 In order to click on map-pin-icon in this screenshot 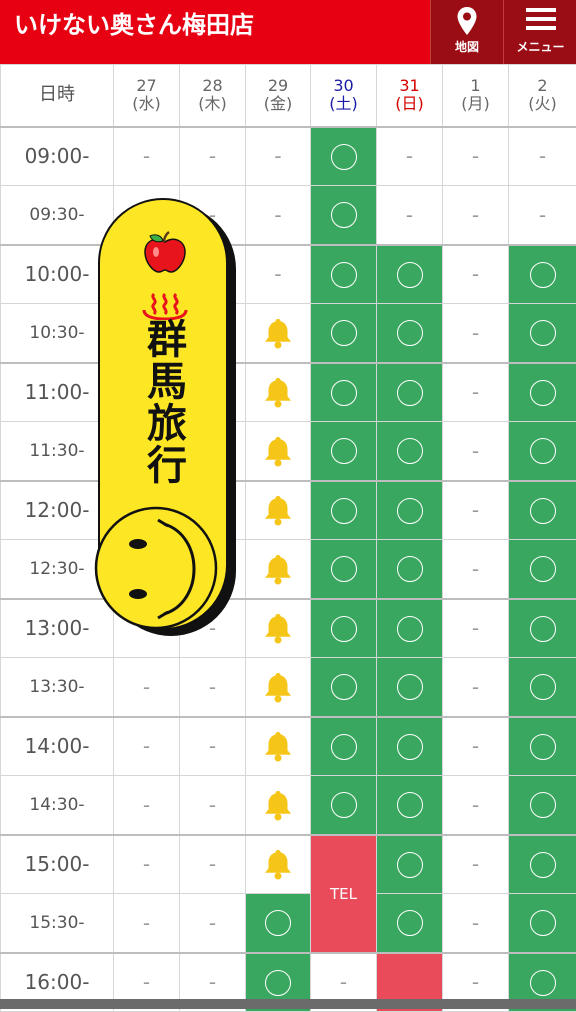, I will do `click(467, 21)`.